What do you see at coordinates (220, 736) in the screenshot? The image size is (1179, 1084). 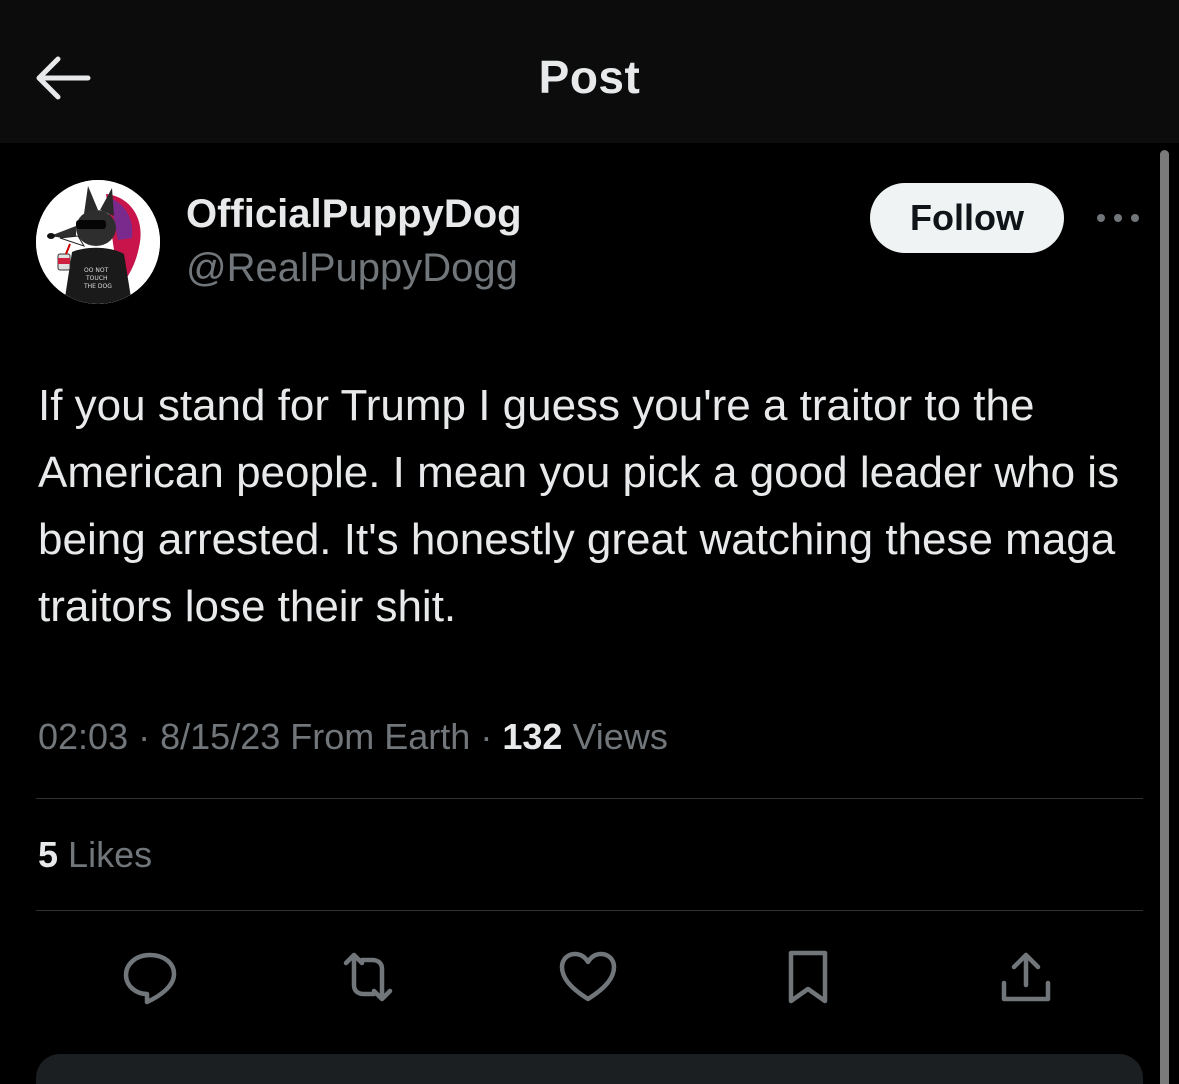 I see `post-date: 8/15/23` at bounding box center [220, 736].